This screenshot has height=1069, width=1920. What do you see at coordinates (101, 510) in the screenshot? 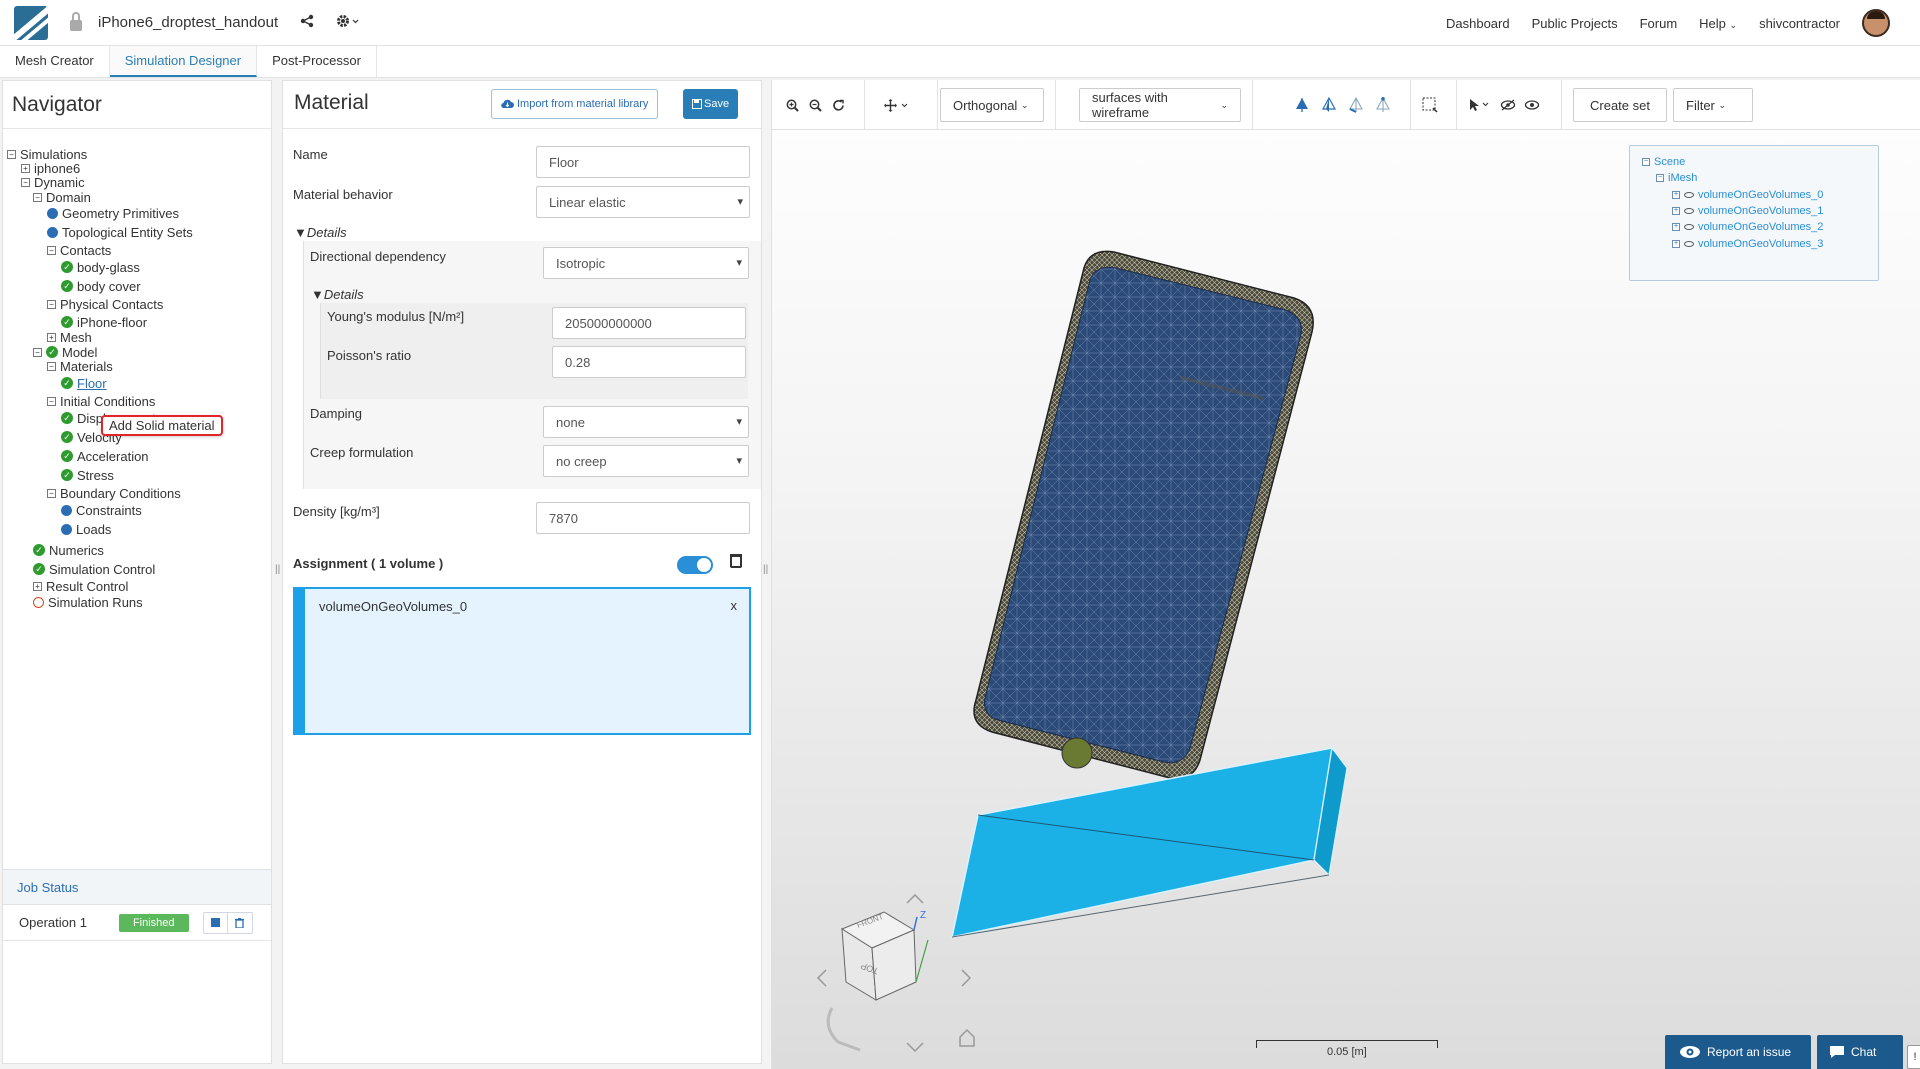
I see `tree-item-constraints: Constraints` at bounding box center [101, 510].